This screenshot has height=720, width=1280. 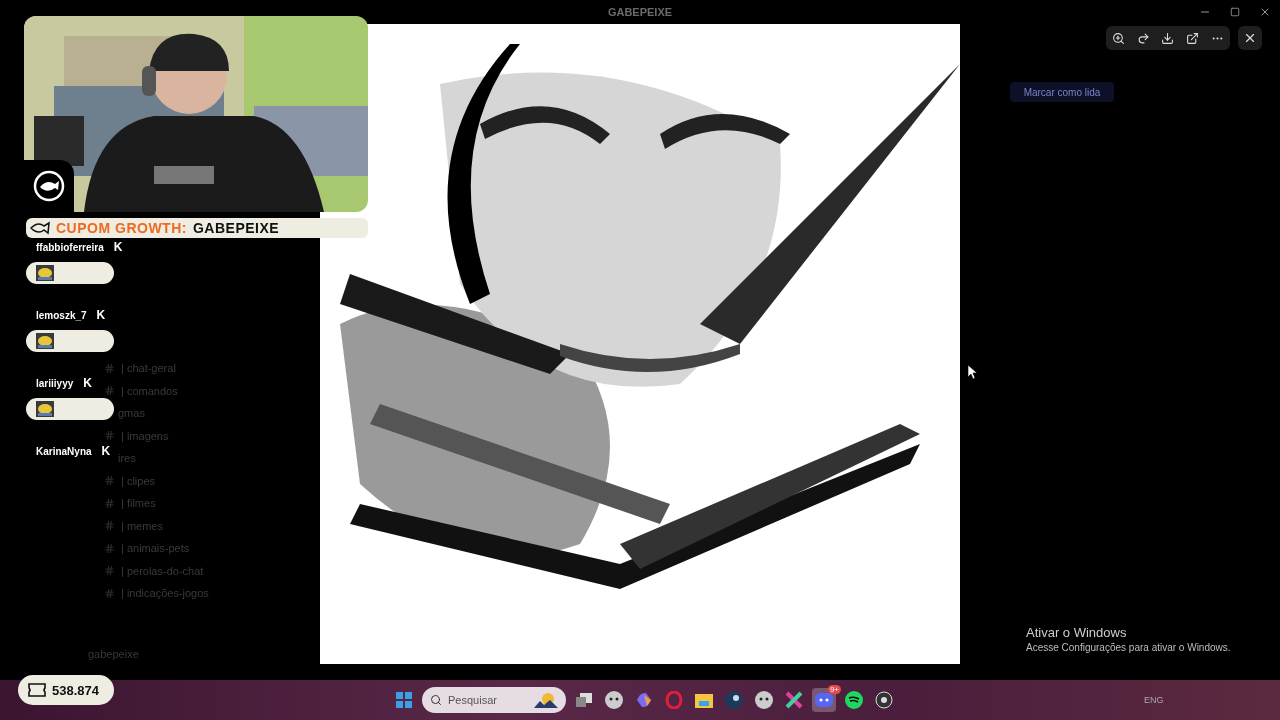 What do you see at coordinates (824, 700) in the screenshot?
I see `discord-icon` at bounding box center [824, 700].